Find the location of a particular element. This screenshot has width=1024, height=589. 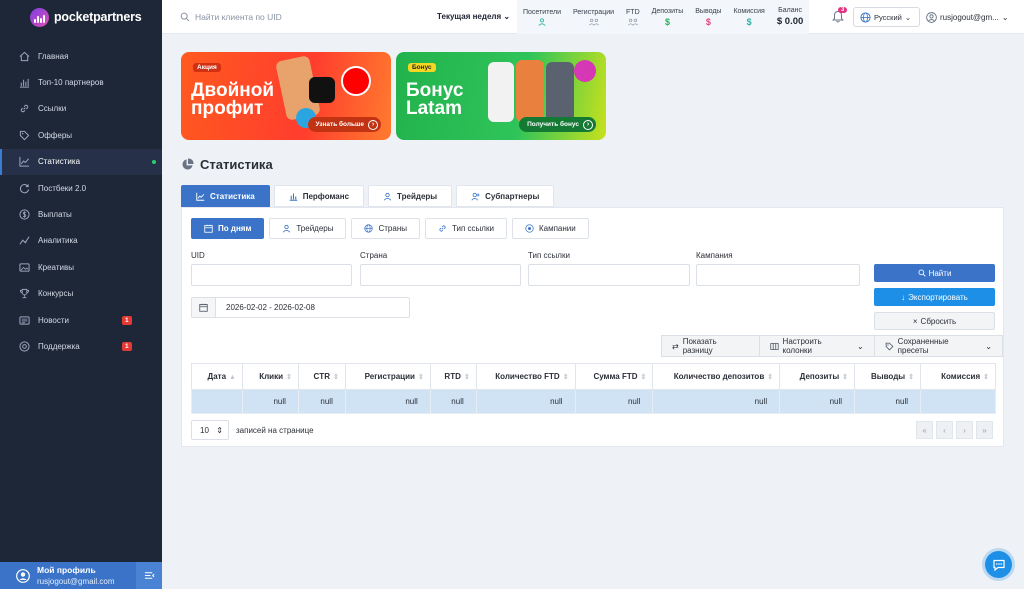

sort-icon: ⇕ is located at coordinates (466, 377).